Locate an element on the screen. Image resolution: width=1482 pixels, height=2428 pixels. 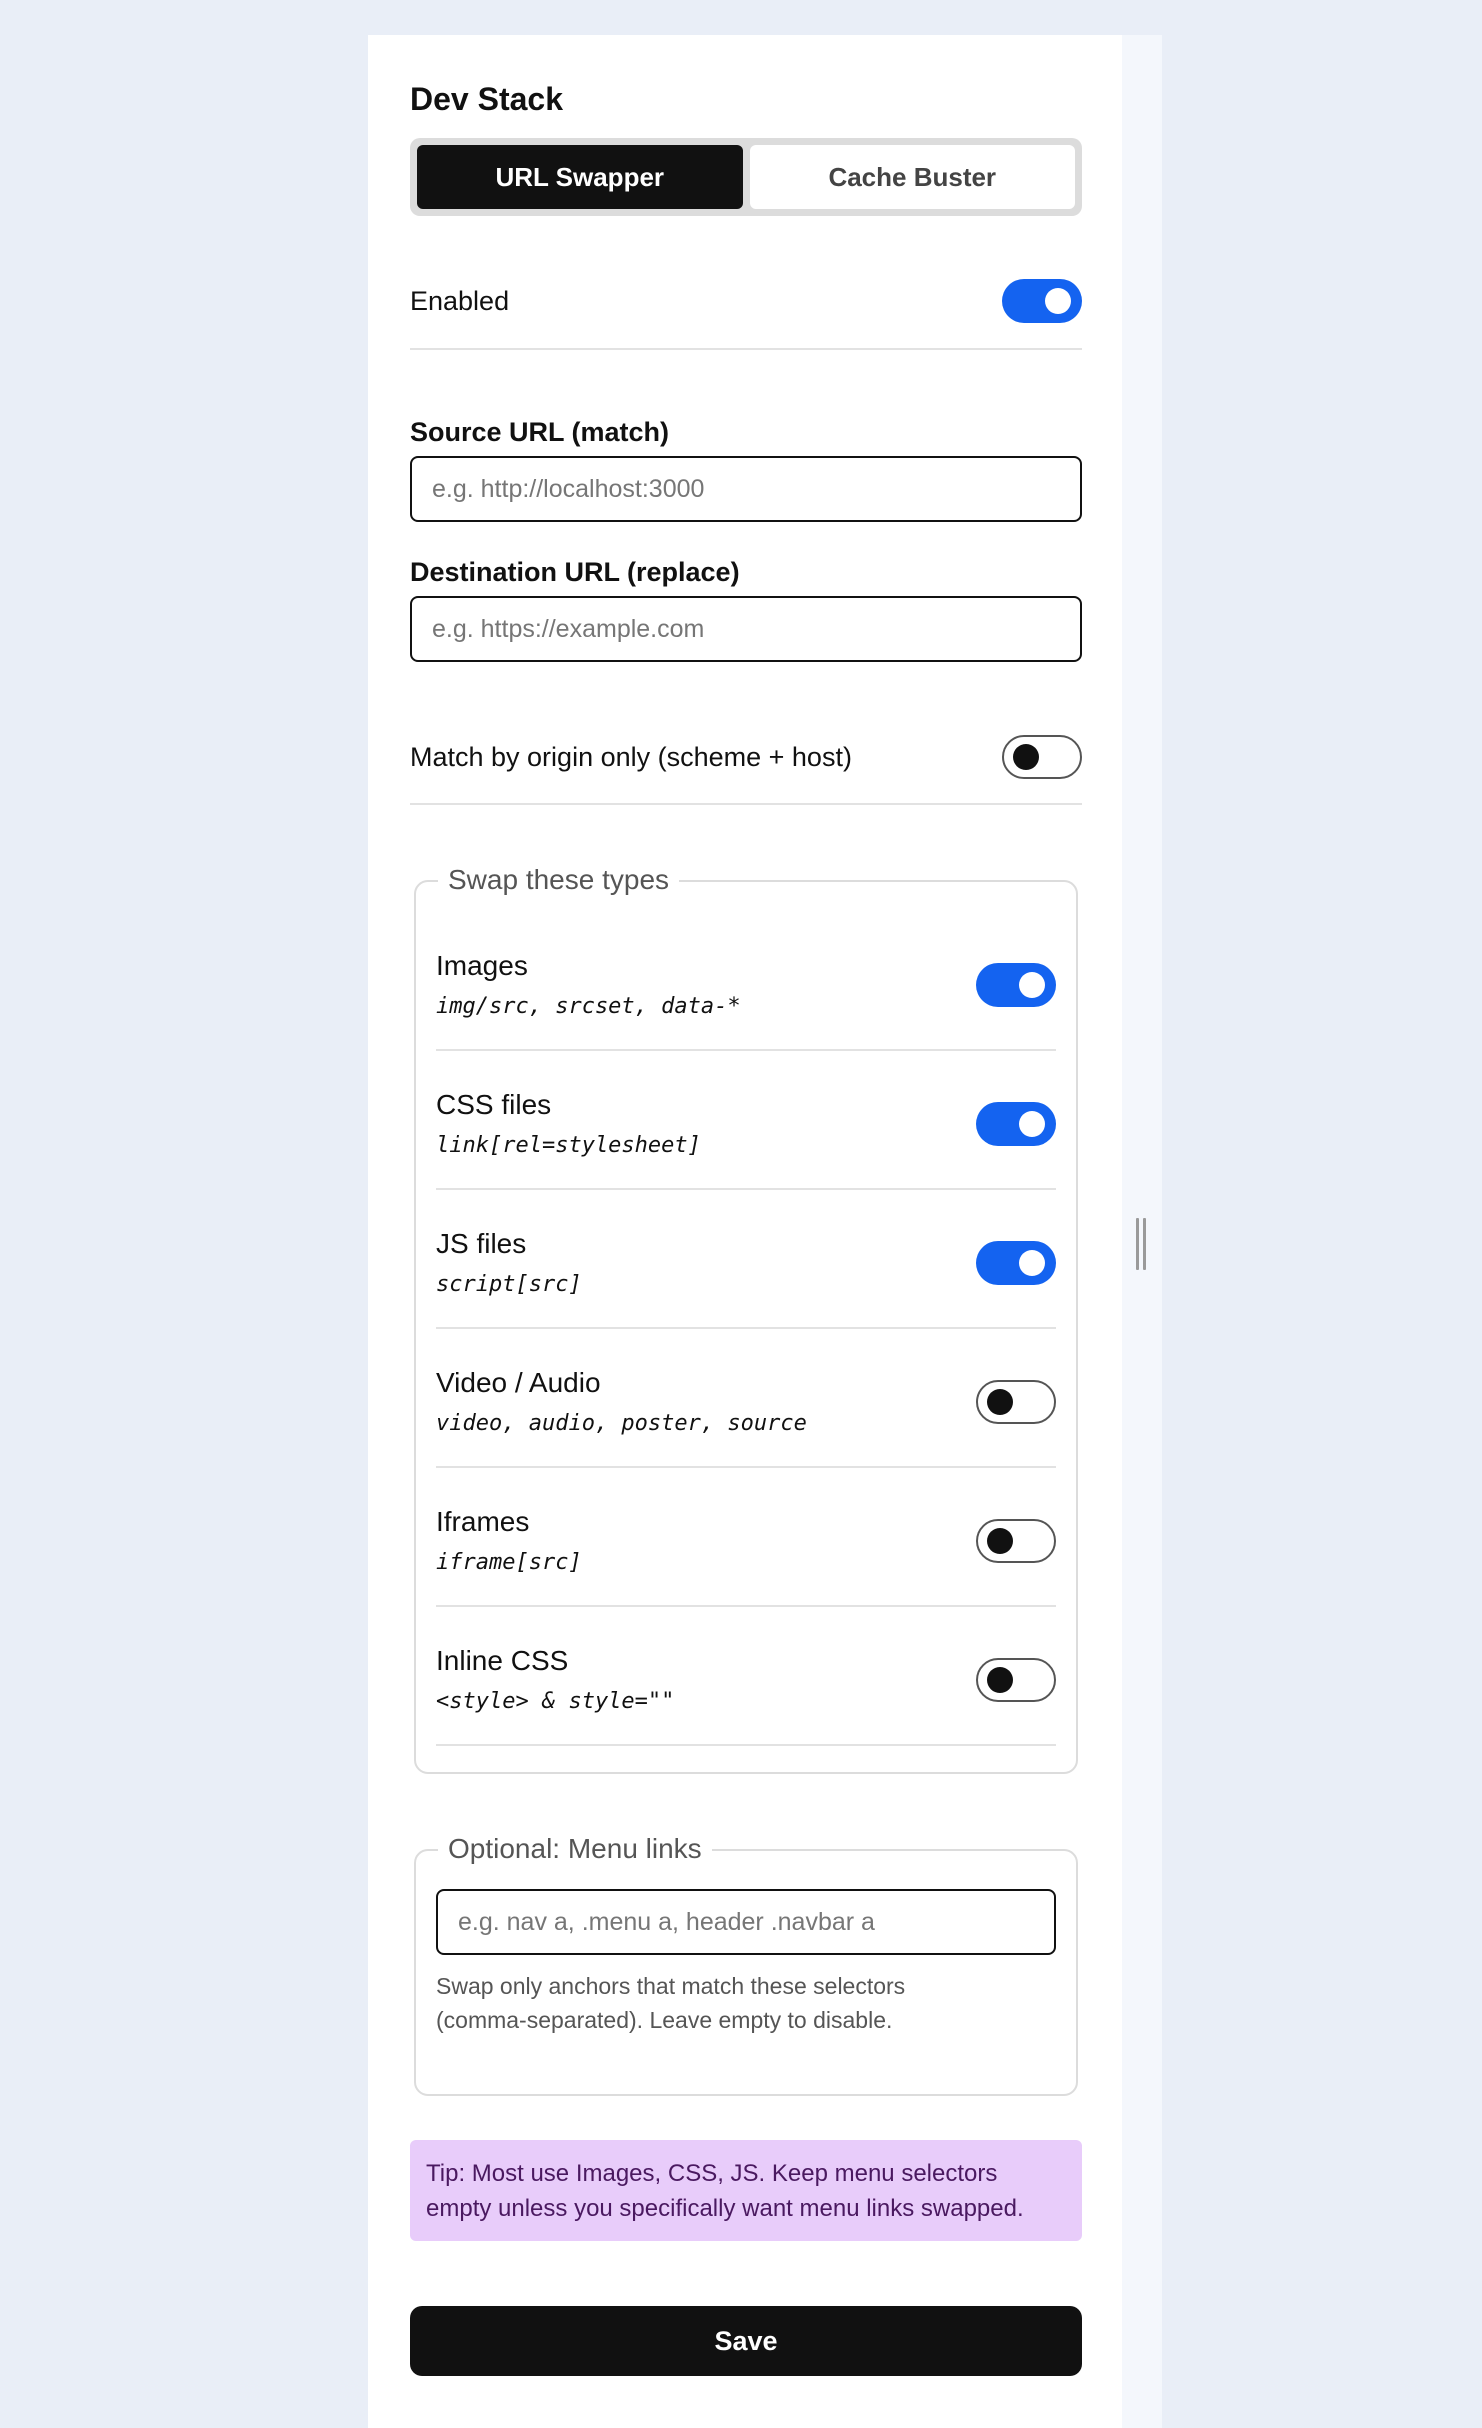
inline-css-toggle is located at coordinates (1016, 1680).